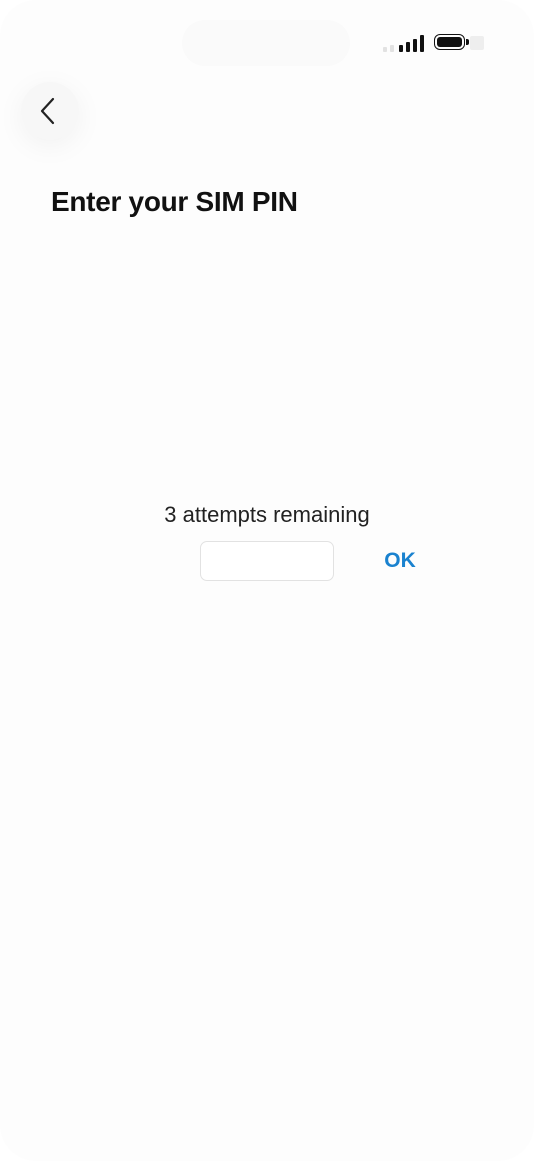  I want to click on battery-level-fill, so click(449, 42).